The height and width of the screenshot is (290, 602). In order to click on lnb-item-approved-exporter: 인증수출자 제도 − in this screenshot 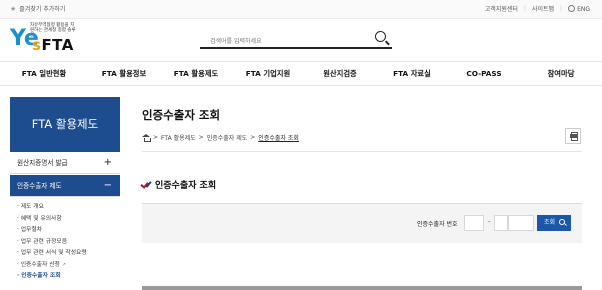, I will do `click(65, 186)`.